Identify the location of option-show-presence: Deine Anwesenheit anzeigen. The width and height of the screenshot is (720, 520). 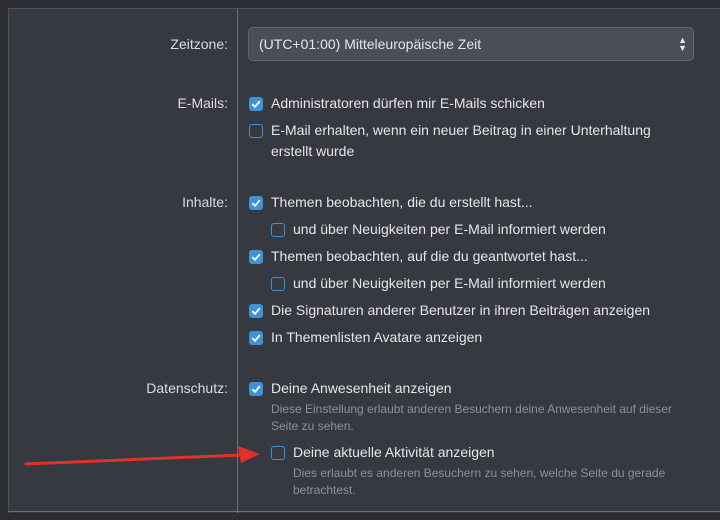
(350, 389).